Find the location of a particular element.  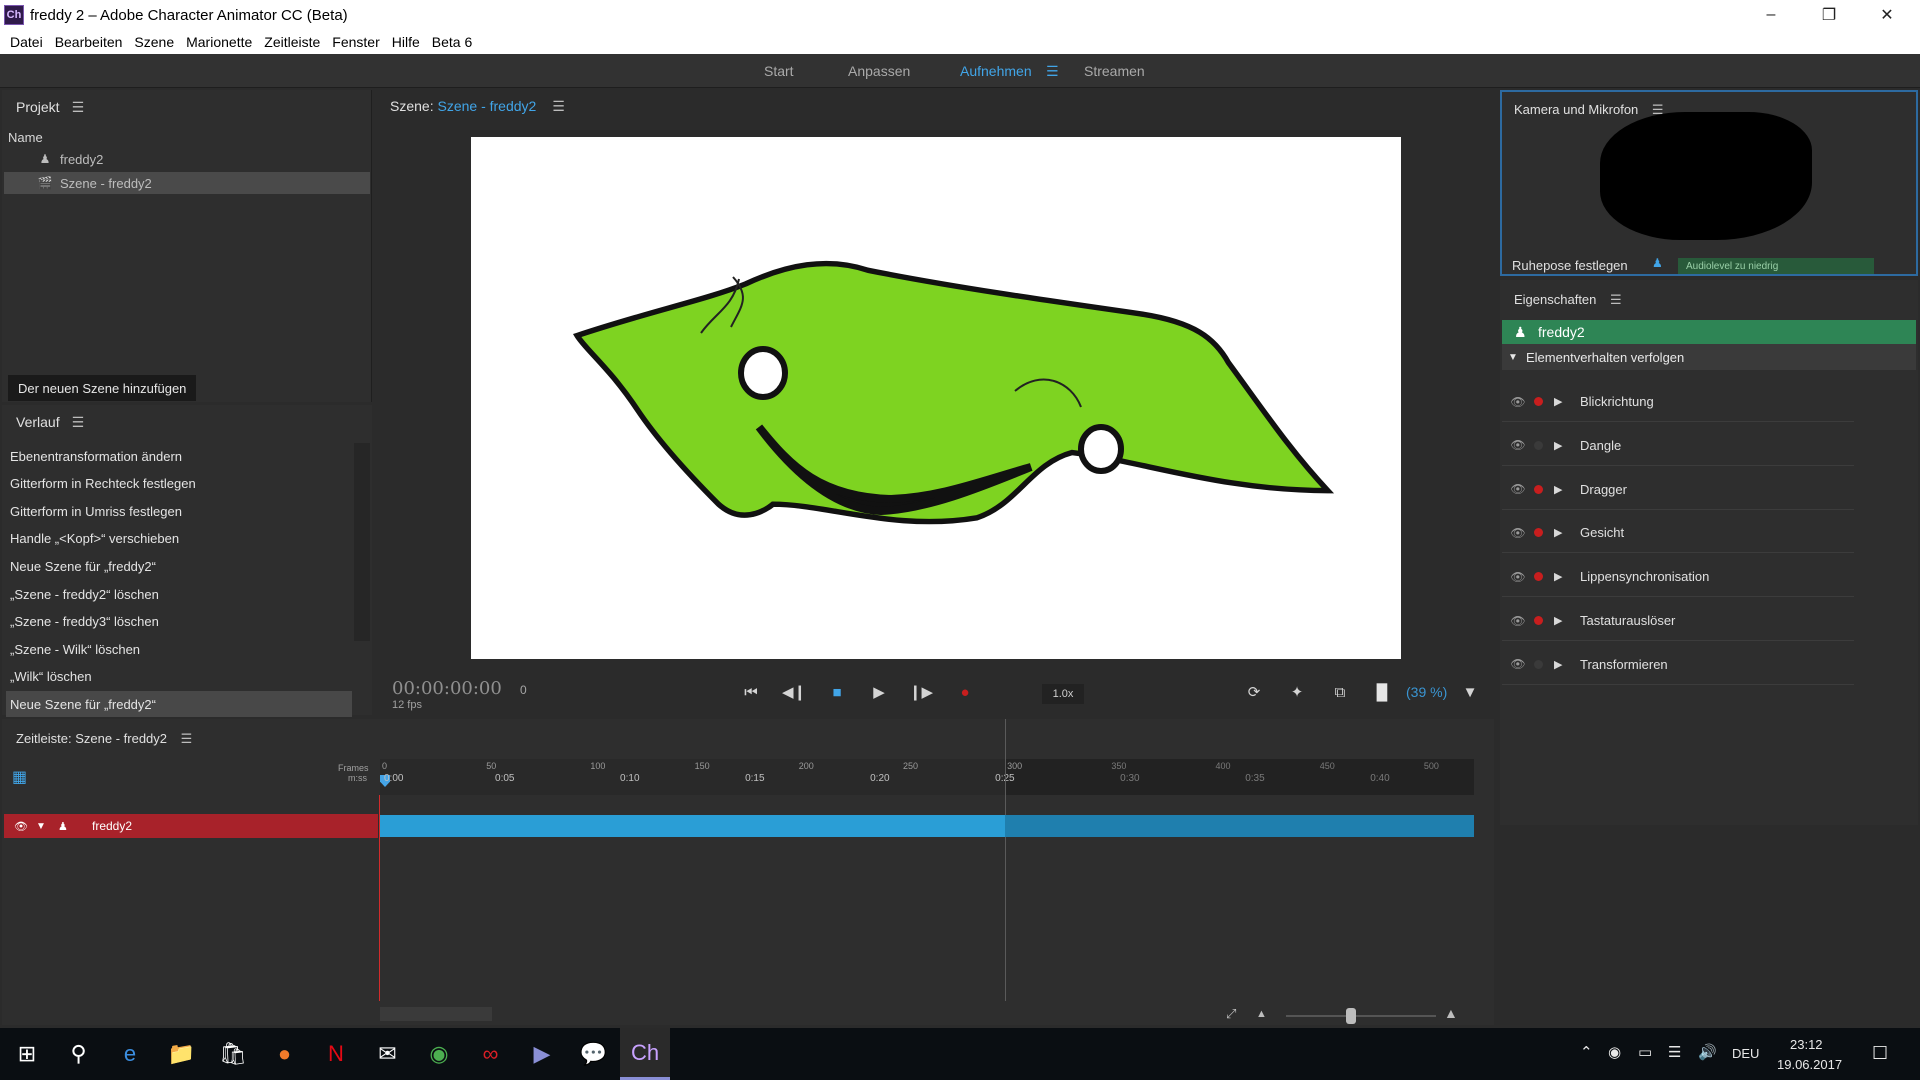

playback-speed: 1.0x is located at coordinates (1063, 694).